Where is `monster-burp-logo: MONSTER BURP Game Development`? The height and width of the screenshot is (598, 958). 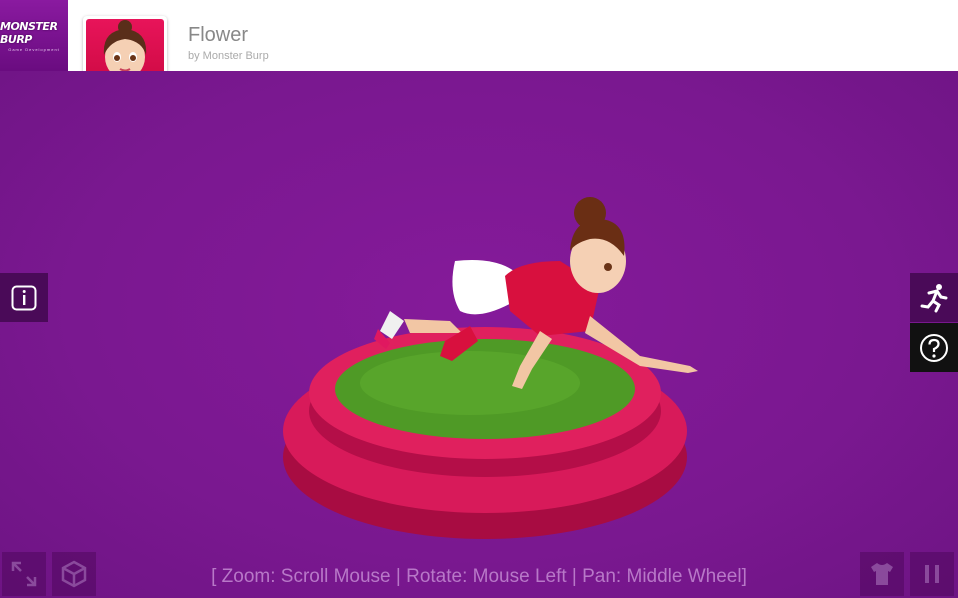 monster-burp-logo: MONSTER BURP Game Development is located at coordinates (34, 35).